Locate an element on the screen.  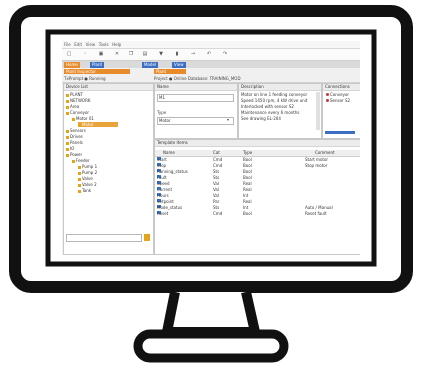
tree-item: PLANT is located at coordinates (74, 94).